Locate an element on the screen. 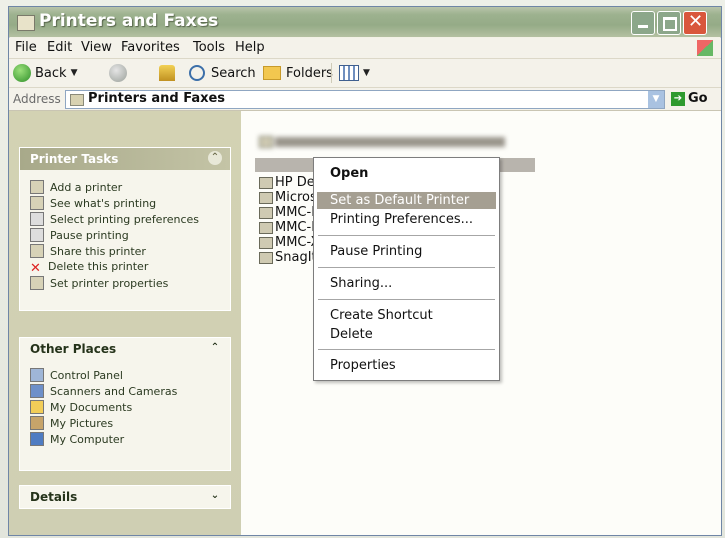  task-pause-printing: Pause printing is located at coordinates (79, 235).